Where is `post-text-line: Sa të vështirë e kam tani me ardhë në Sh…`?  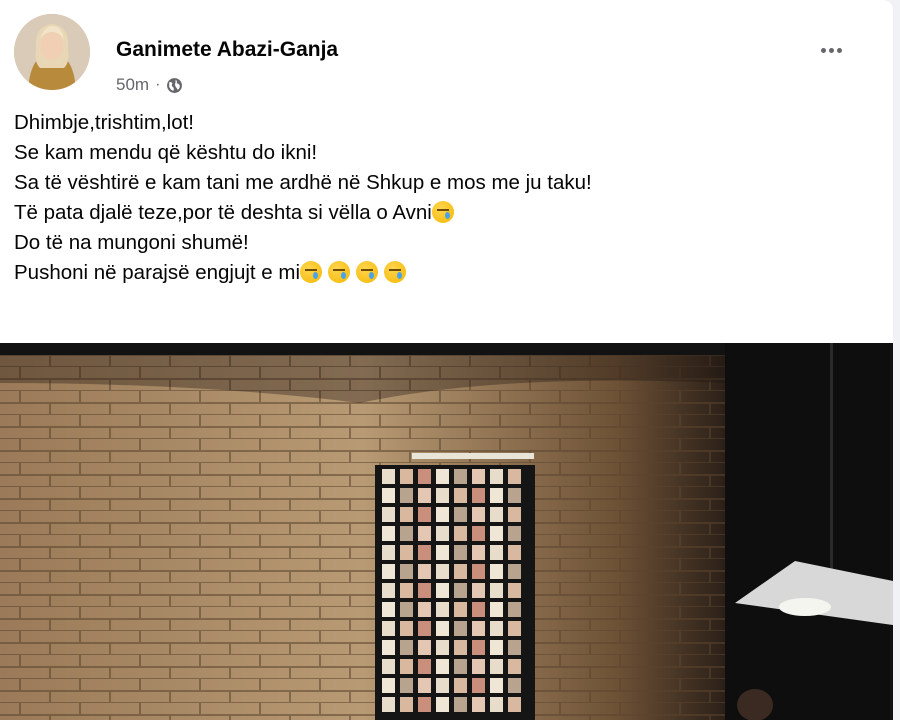
post-text-line: Sa të vështirë e kam tani me ardhë në Sh… is located at coordinates (444, 183).